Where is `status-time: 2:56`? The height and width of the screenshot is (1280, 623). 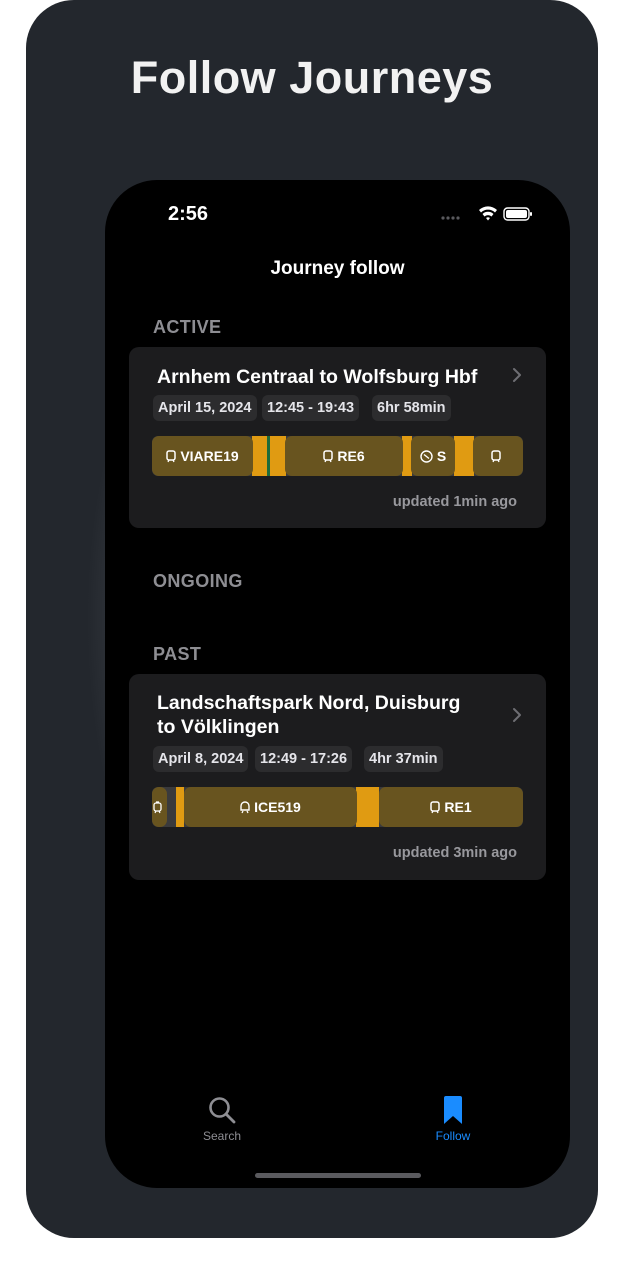
status-time: 2:56 is located at coordinates (188, 214).